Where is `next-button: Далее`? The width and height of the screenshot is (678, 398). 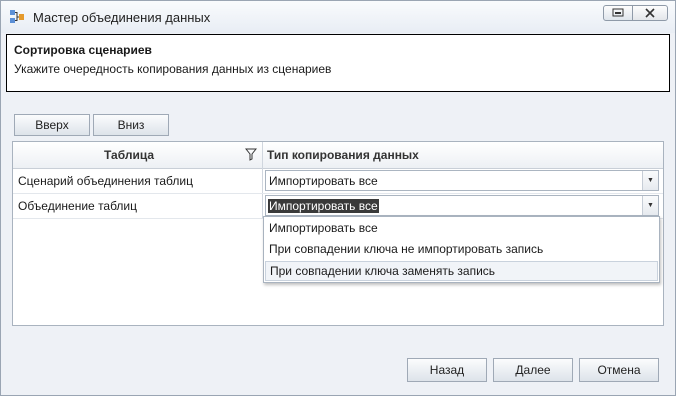 next-button: Далее is located at coordinates (533, 370).